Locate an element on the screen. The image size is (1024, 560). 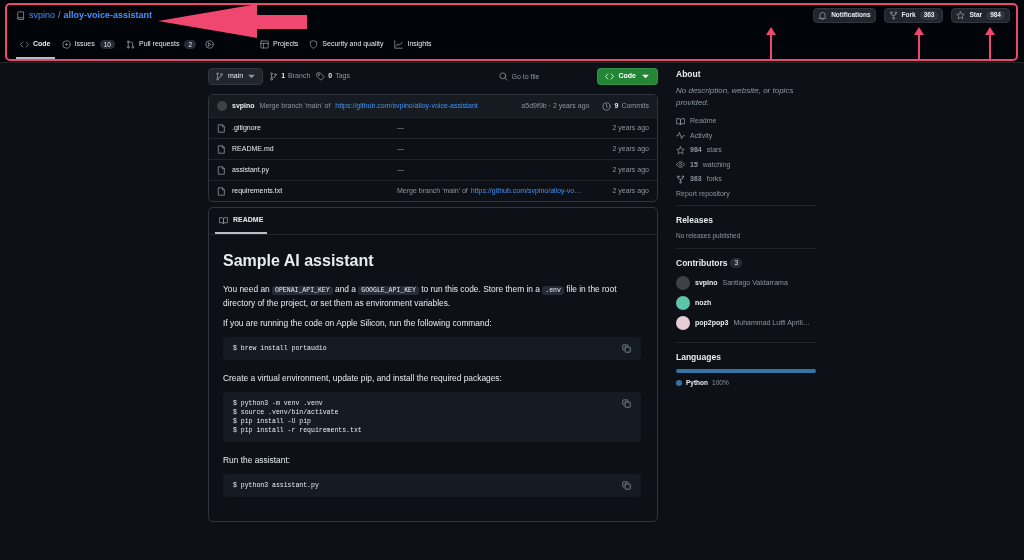
sidebar-heading: Releases is located at coordinates (695, 219).